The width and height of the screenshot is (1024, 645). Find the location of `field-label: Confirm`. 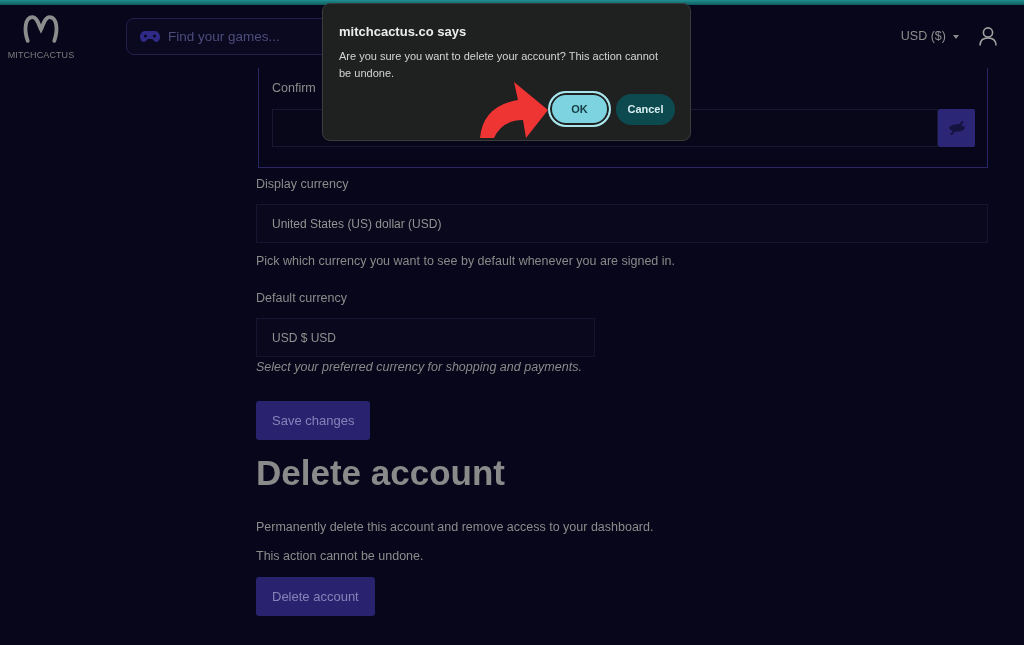

field-label: Confirm is located at coordinates (294, 88).